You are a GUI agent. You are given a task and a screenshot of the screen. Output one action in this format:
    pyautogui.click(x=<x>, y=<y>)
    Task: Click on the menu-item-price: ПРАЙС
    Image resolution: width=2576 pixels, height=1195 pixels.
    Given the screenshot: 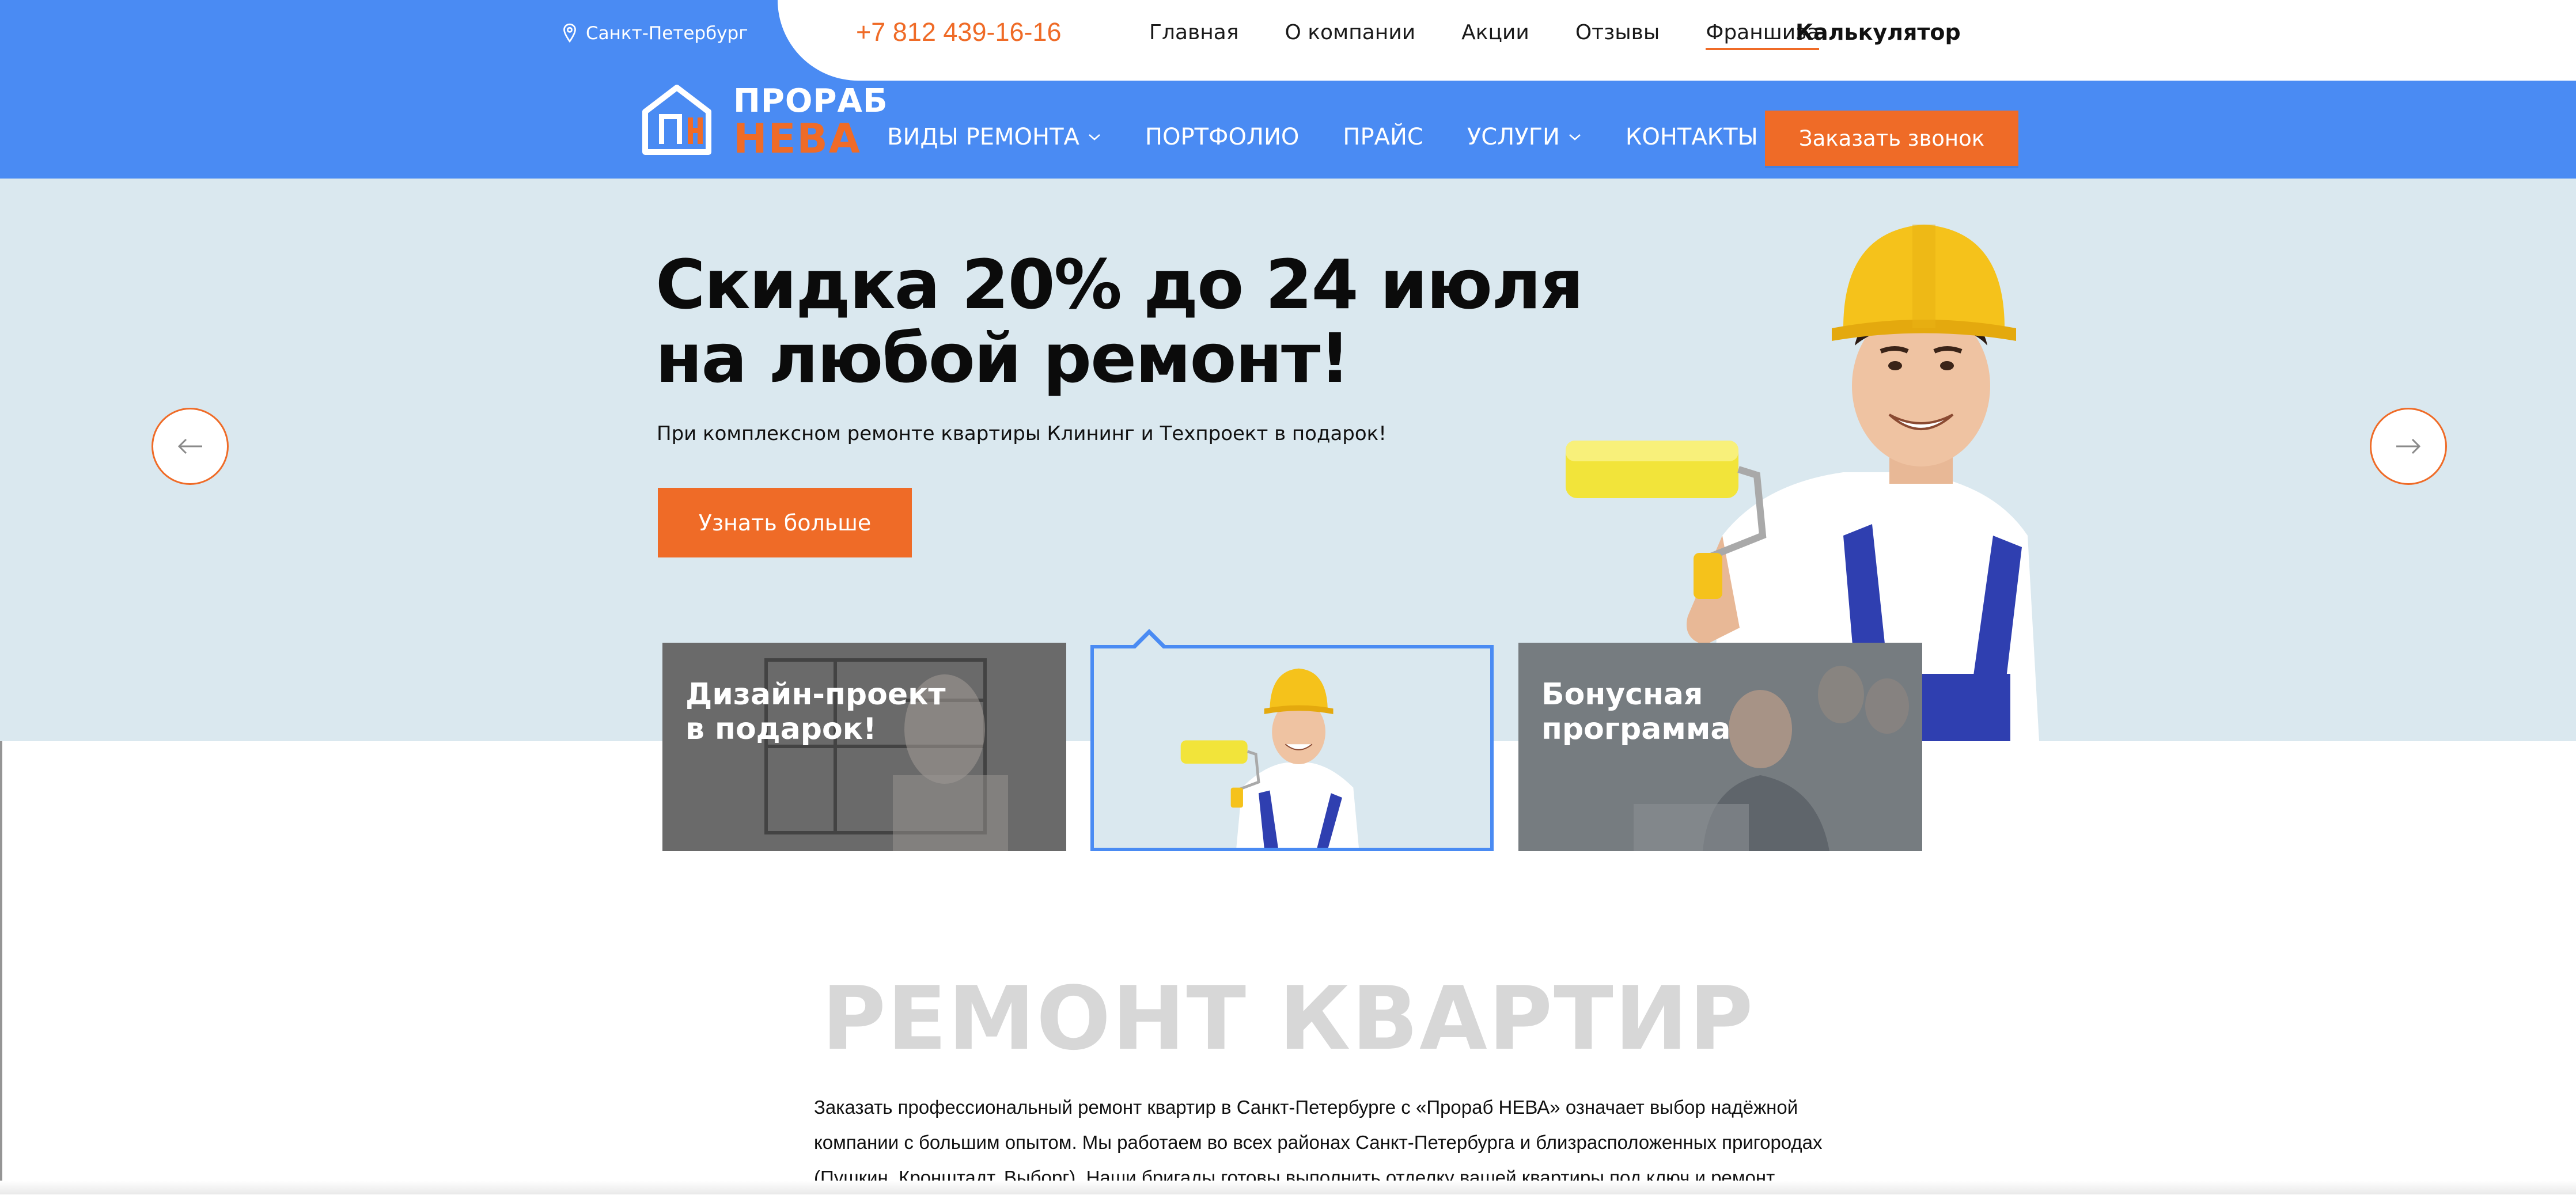 What is the action you would take?
    pyautogui.click(x=1383, y=137)
    